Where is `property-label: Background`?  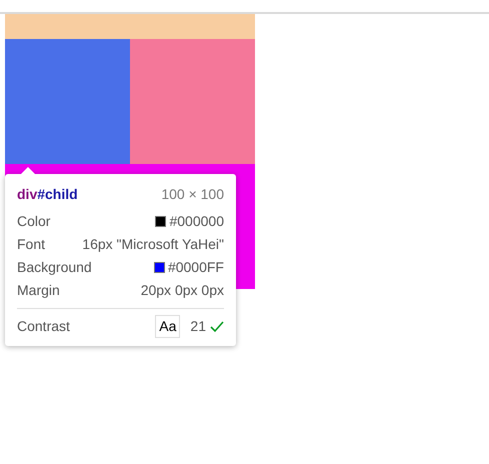
property-label: Background is located at coordinates (54, 267).